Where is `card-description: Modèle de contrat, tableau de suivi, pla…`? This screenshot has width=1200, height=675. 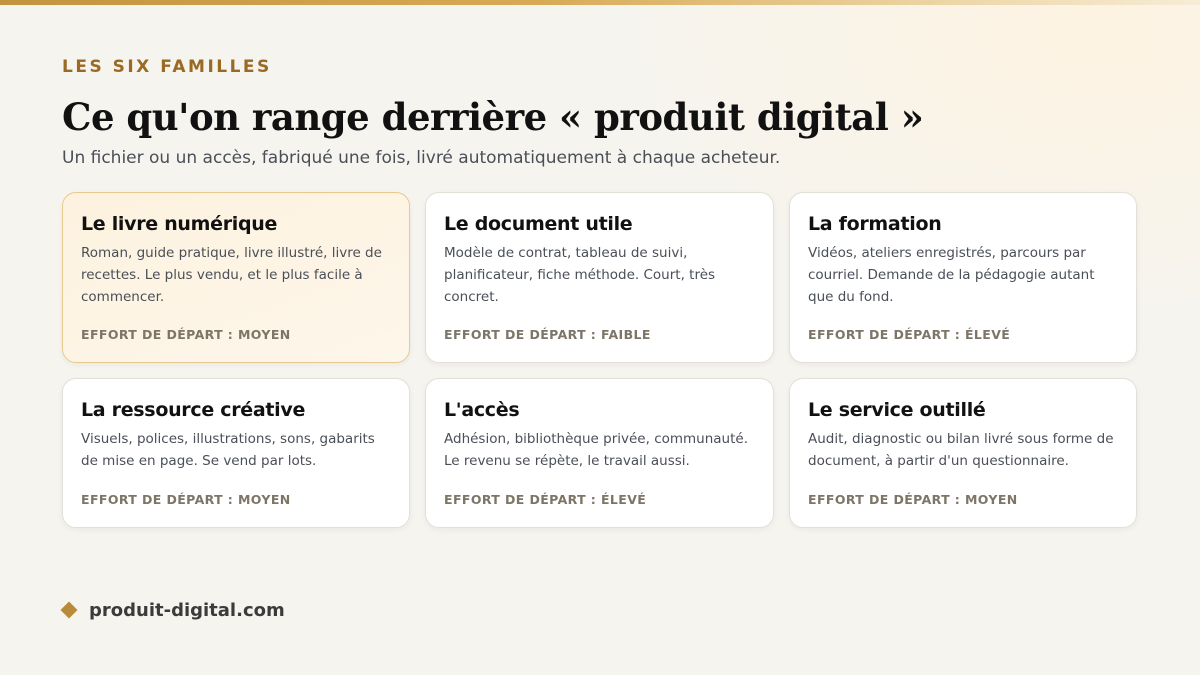
card-description: Modèle de contrat, tableau de suivi, pla… is located at coordinates (580, 275).